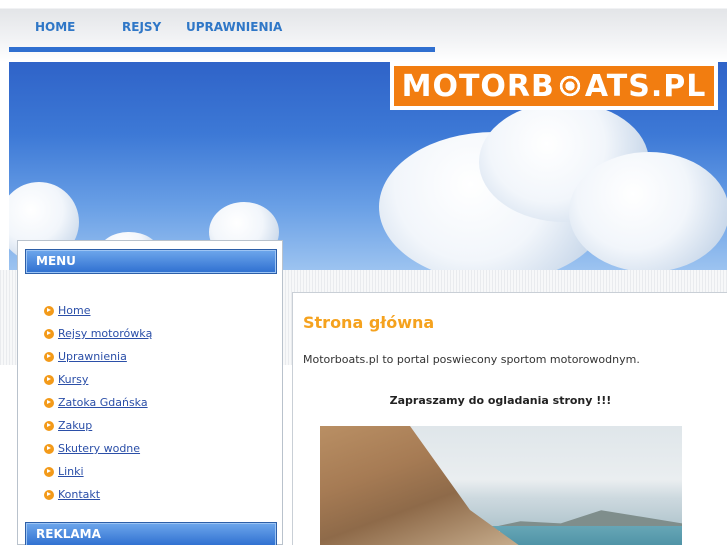 This screenshot has height=545, width=727. I want to click on sidebar-item-uprawnienia: Uprawnienia, so click(98, 356).